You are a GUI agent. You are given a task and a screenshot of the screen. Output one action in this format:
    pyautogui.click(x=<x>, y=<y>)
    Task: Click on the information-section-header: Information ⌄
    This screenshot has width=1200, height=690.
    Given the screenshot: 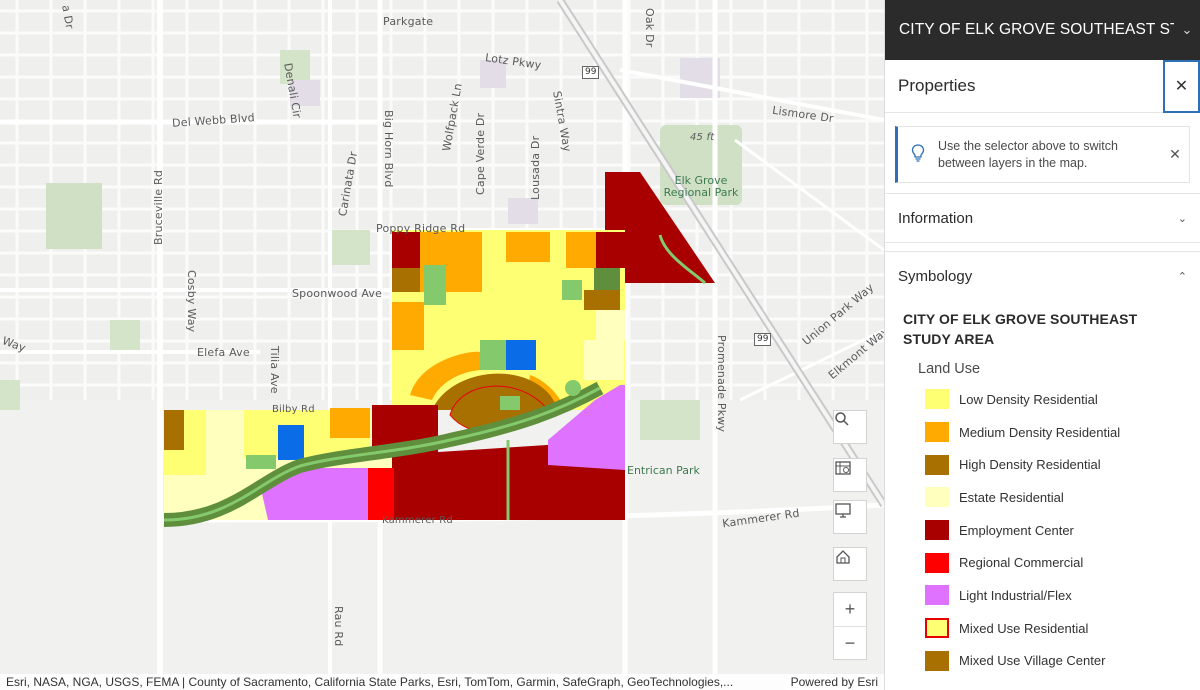 What is the action you would take?
    pyautogui.click(x=1042, y=218)
    